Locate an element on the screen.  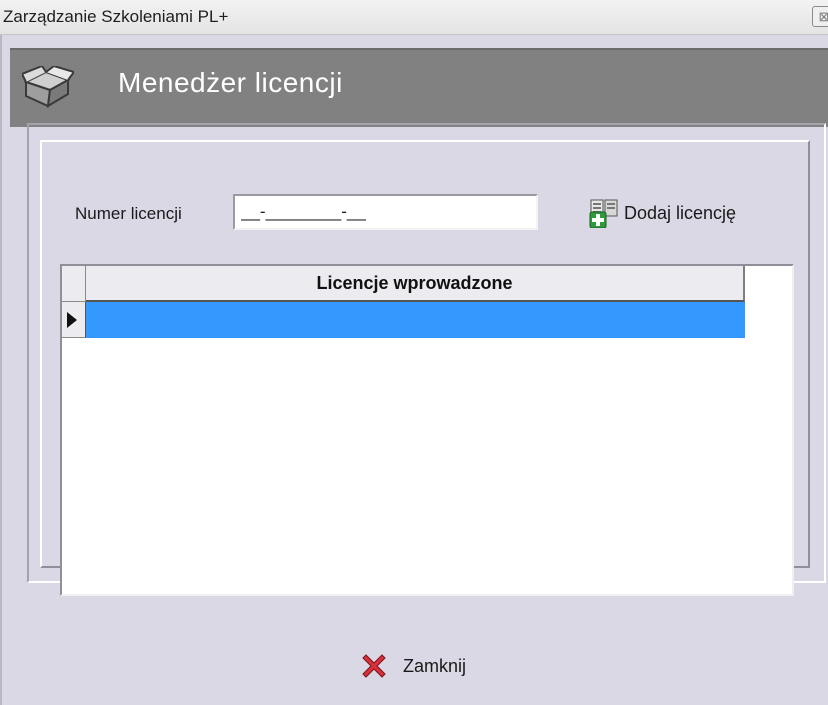
add-document-icon is located at coordinates (603, 213).